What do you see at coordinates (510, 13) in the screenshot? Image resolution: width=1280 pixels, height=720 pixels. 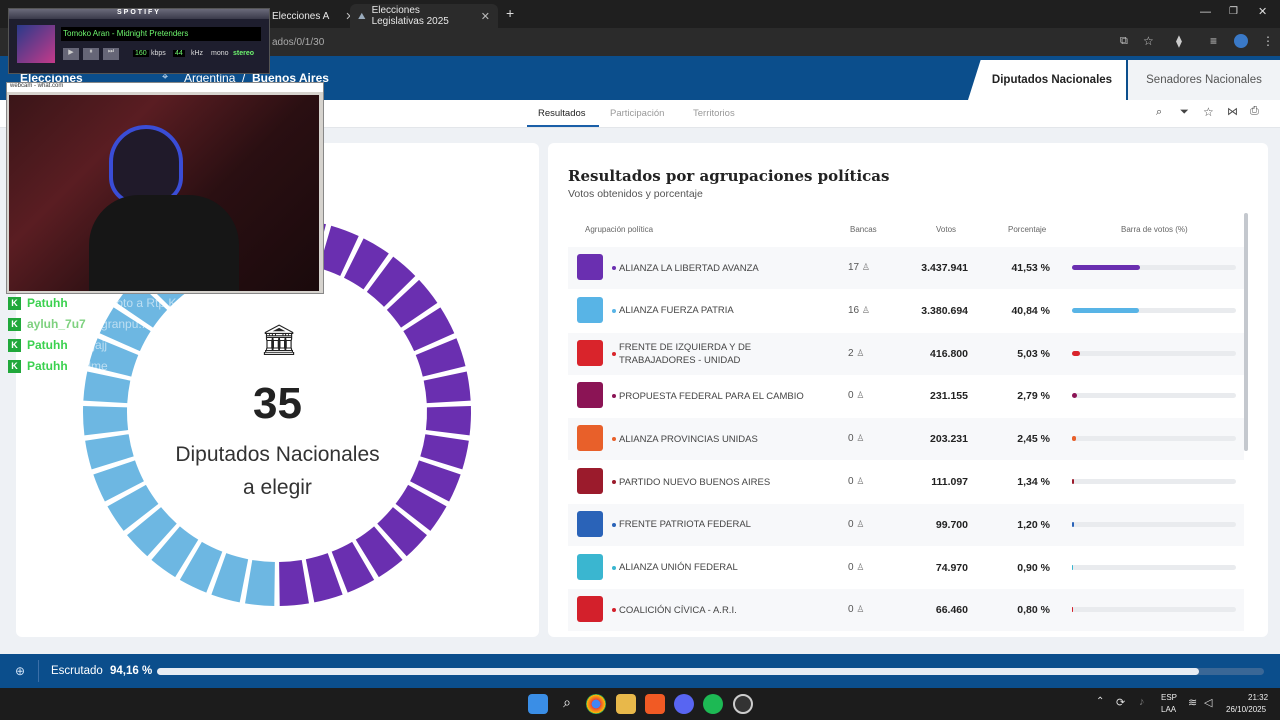 I see `new-tab-icon: +` at bounding box center [510, 13].